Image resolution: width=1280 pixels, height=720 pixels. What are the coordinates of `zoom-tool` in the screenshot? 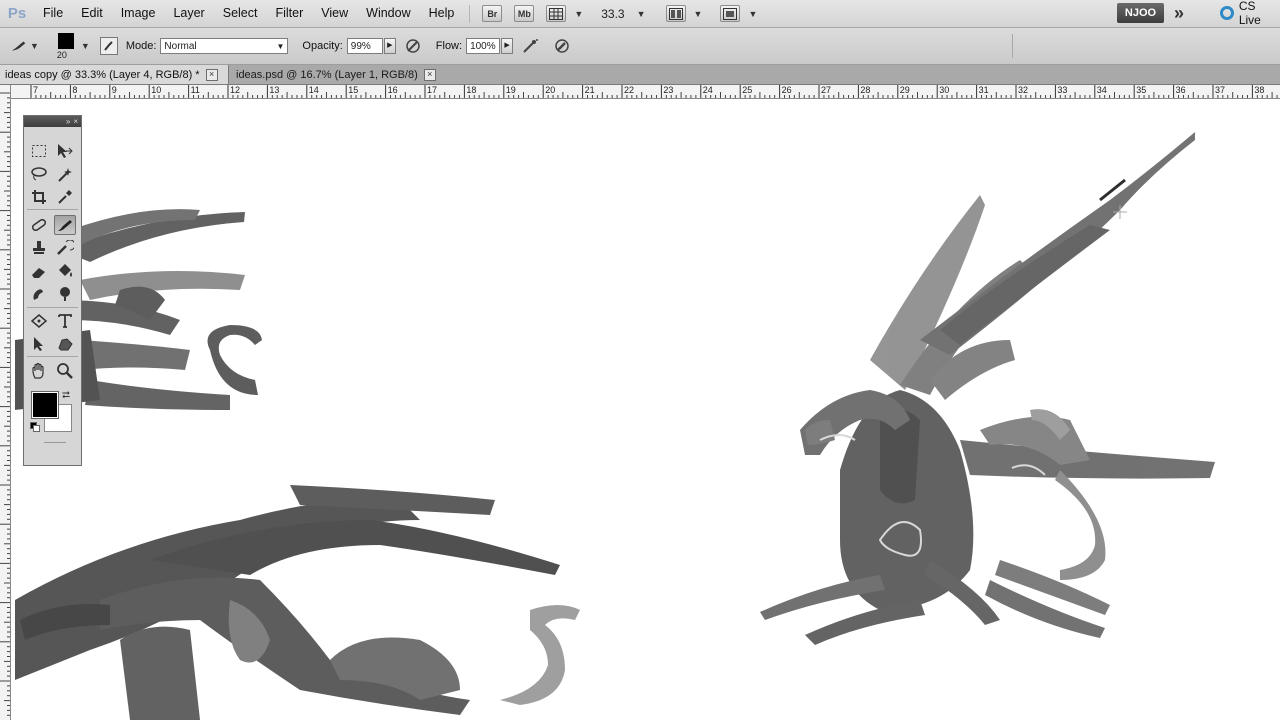 It's located at (65, 371).